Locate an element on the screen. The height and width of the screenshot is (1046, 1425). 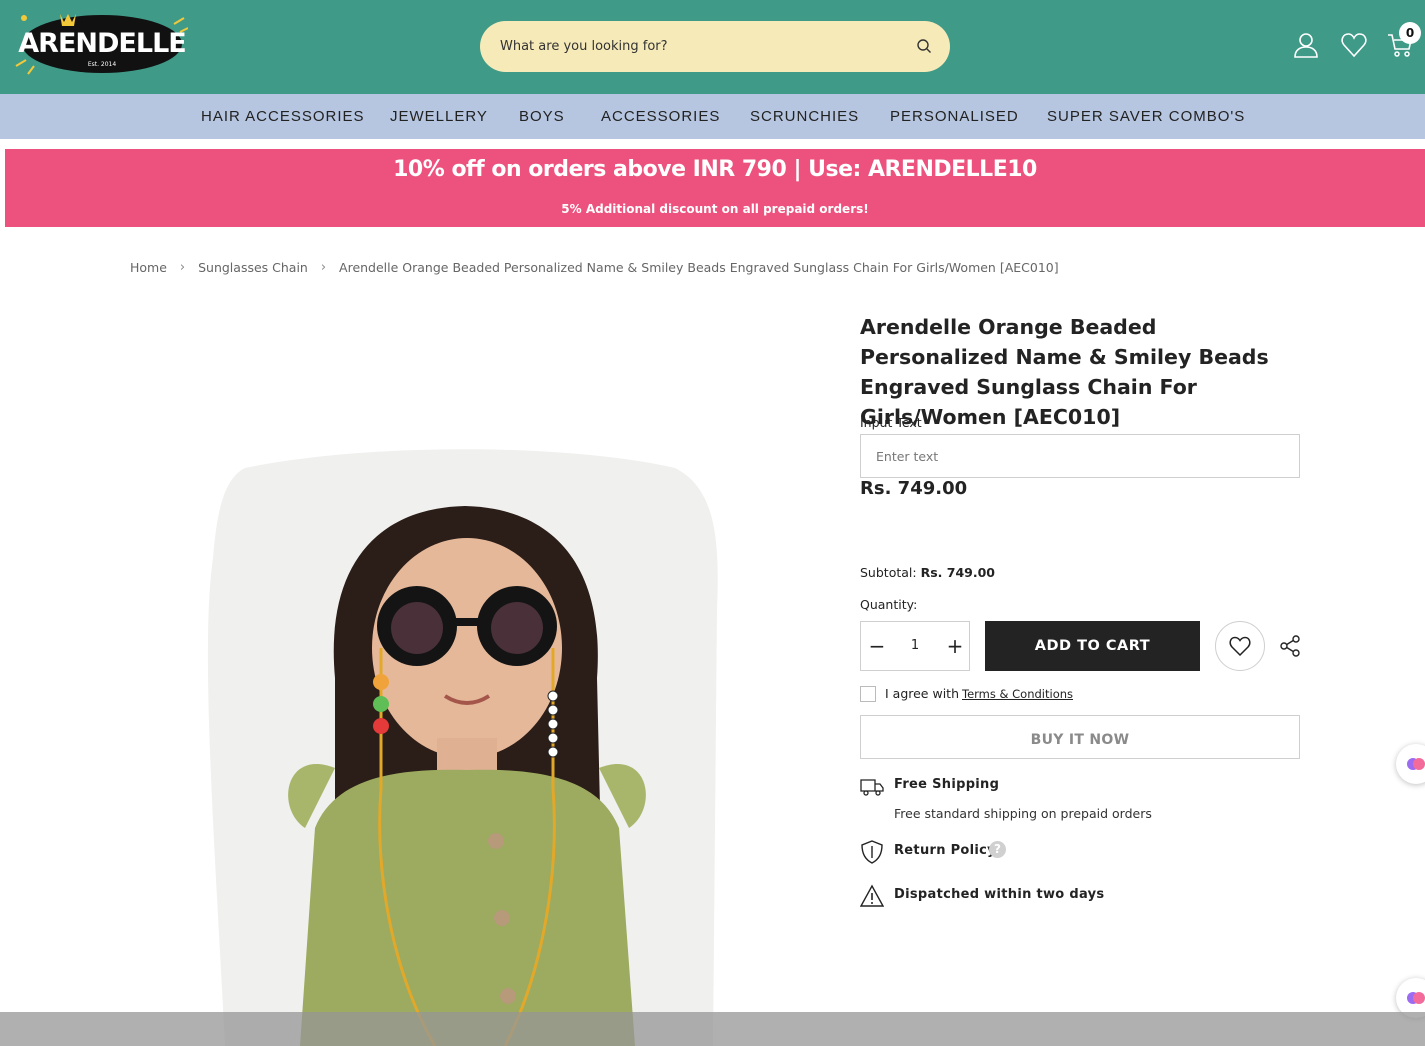
shield-icon is located at coordinates (872, 852).